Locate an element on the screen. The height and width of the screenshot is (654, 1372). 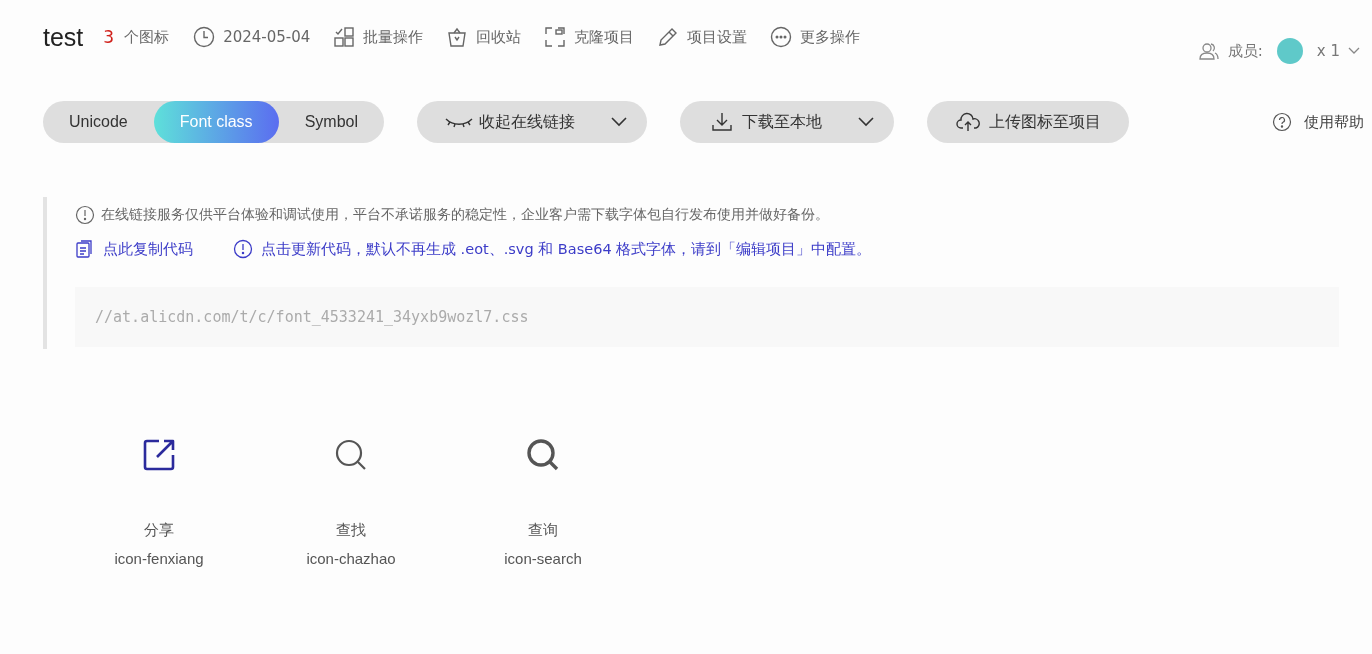
clone-icon is located at coordinates (555, 37).